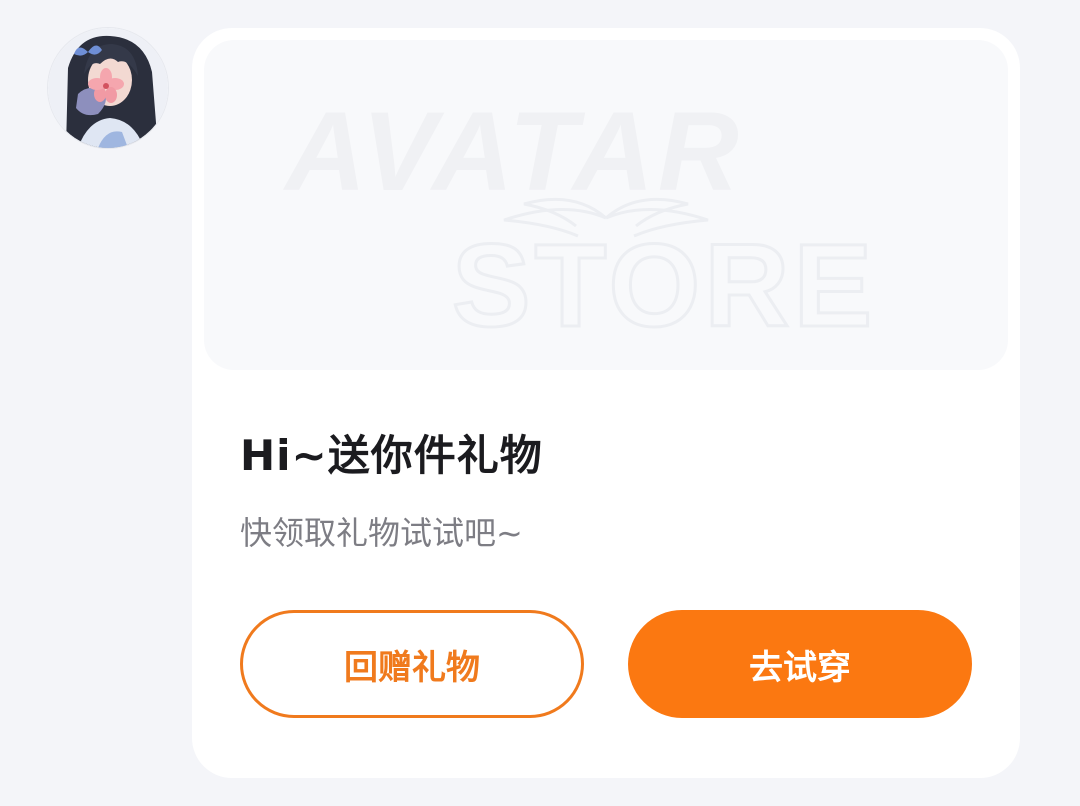 The width and height of the screenshot is (1080, 806). I want to click on try-on-button: 去试穿, so click(800, 664).